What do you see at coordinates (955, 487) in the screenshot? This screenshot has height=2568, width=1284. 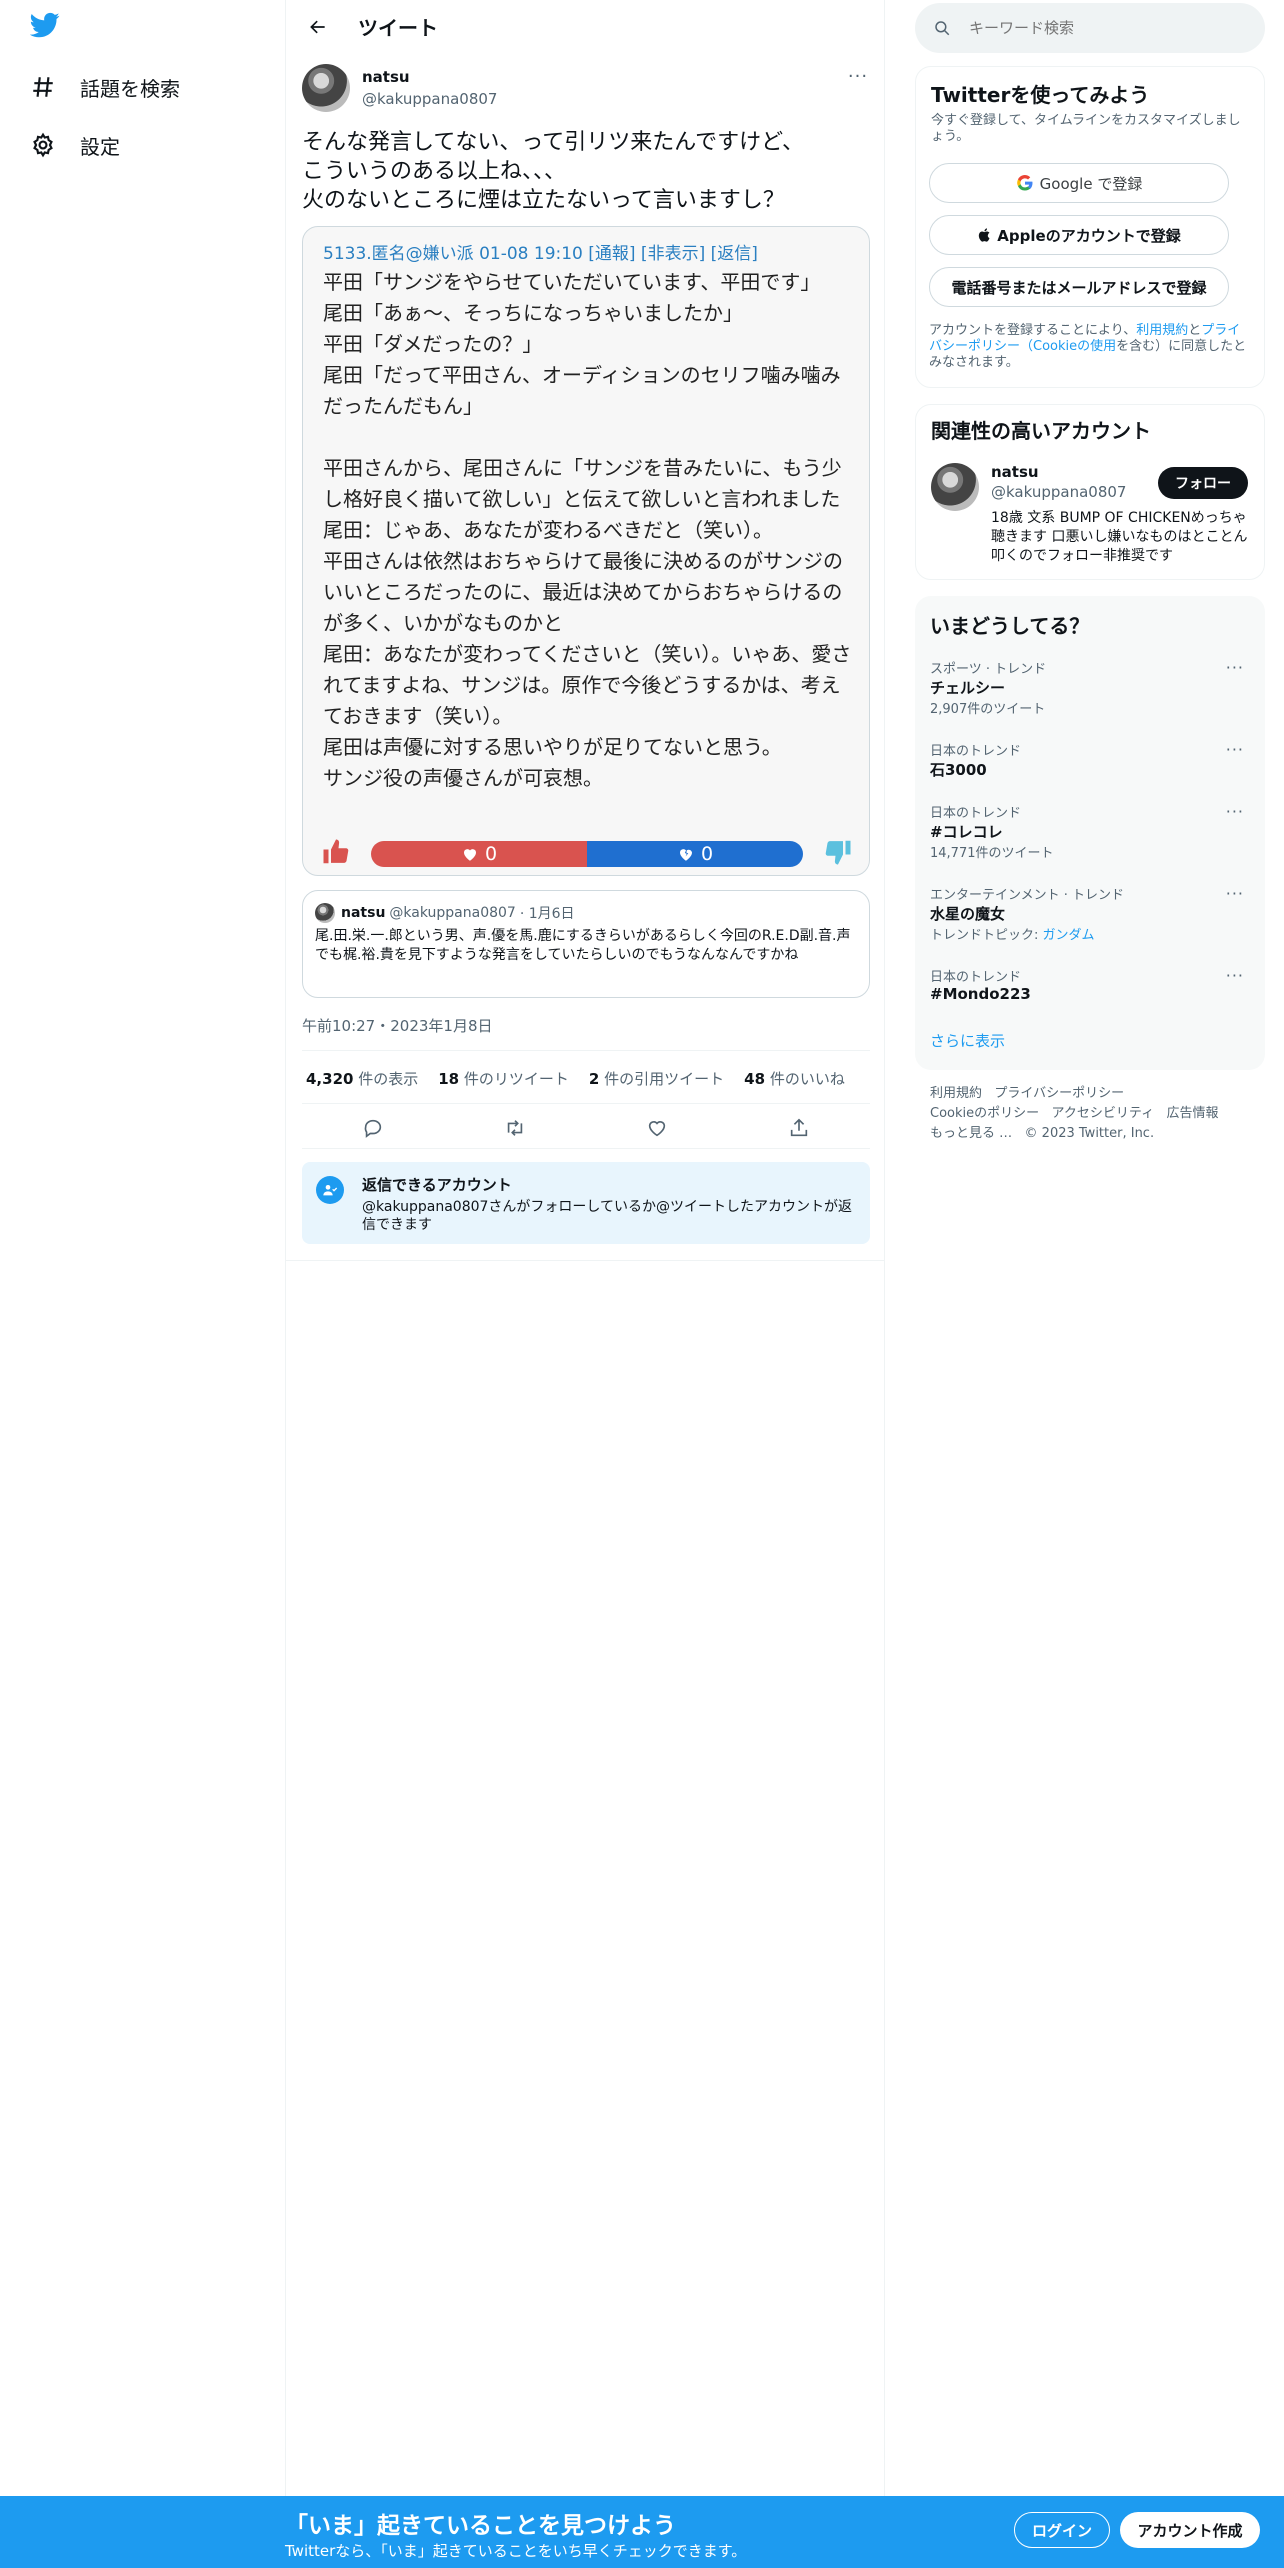 I see `related-avatar` at bounding box center [955, 487].